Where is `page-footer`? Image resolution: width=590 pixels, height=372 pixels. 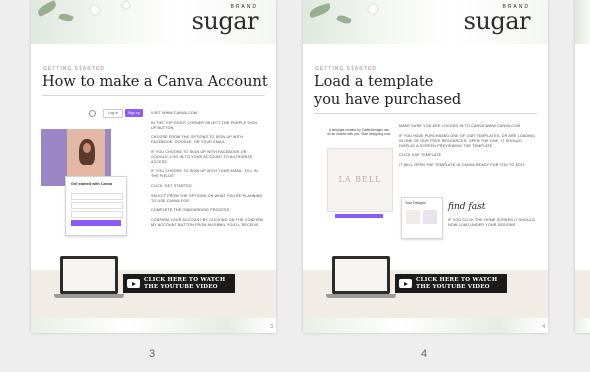 page-footer is located at coordinates (582, 294).